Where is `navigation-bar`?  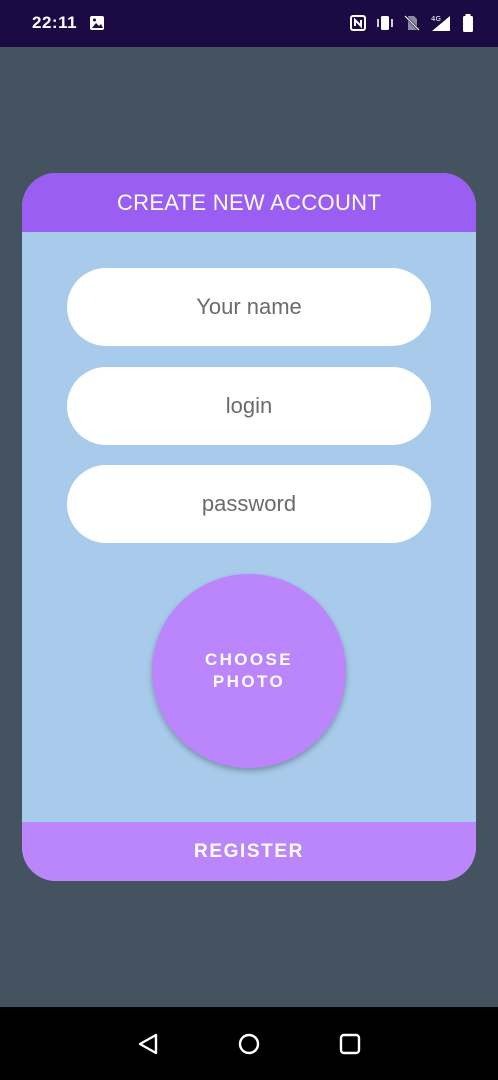
navigation-bar is located at coordinates (249, 1043).